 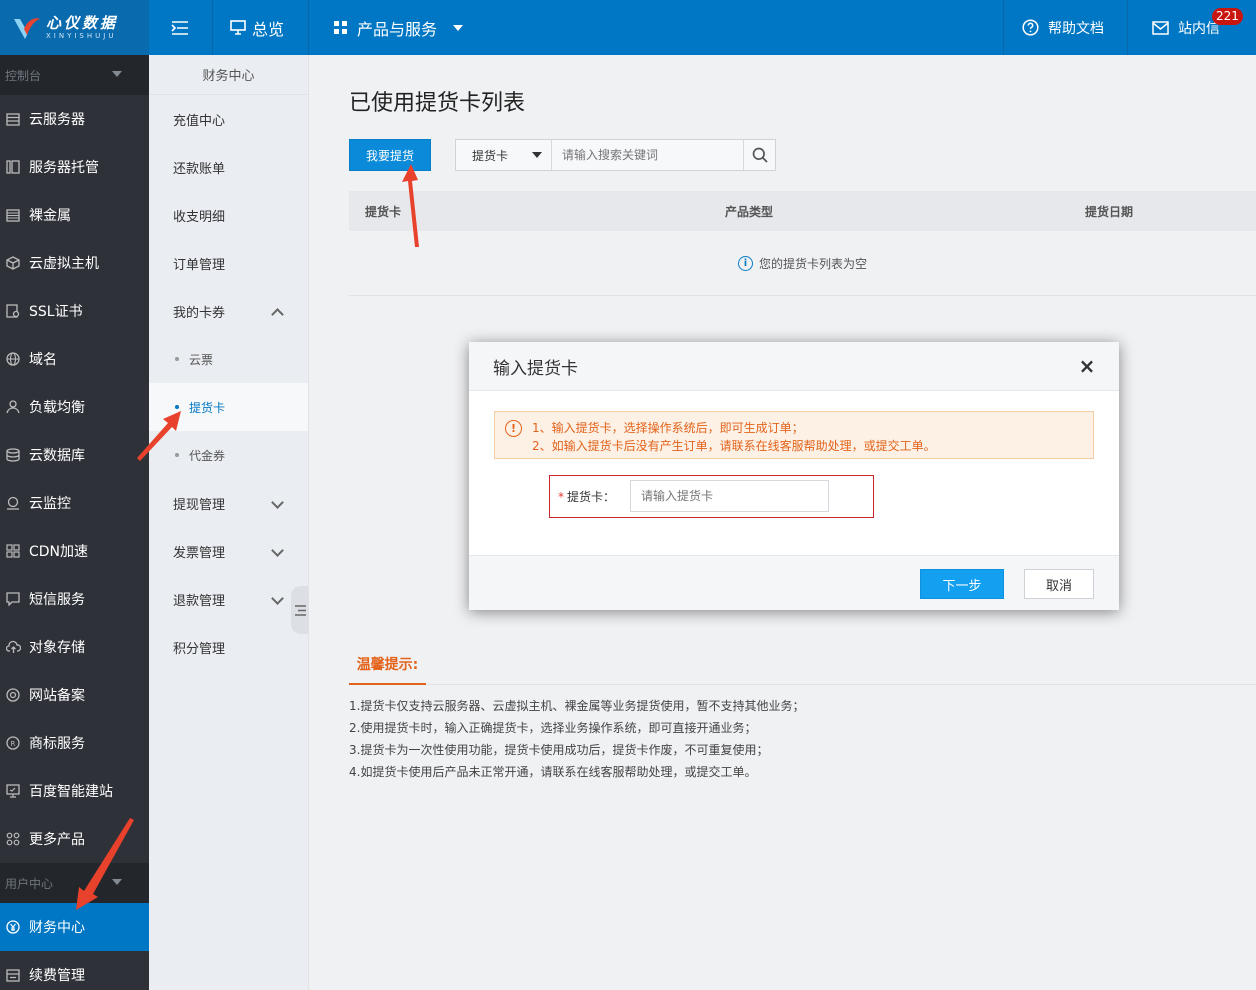 I want to click on dialog-header: 输入提货卡 ×, so click(x=794, y=366).